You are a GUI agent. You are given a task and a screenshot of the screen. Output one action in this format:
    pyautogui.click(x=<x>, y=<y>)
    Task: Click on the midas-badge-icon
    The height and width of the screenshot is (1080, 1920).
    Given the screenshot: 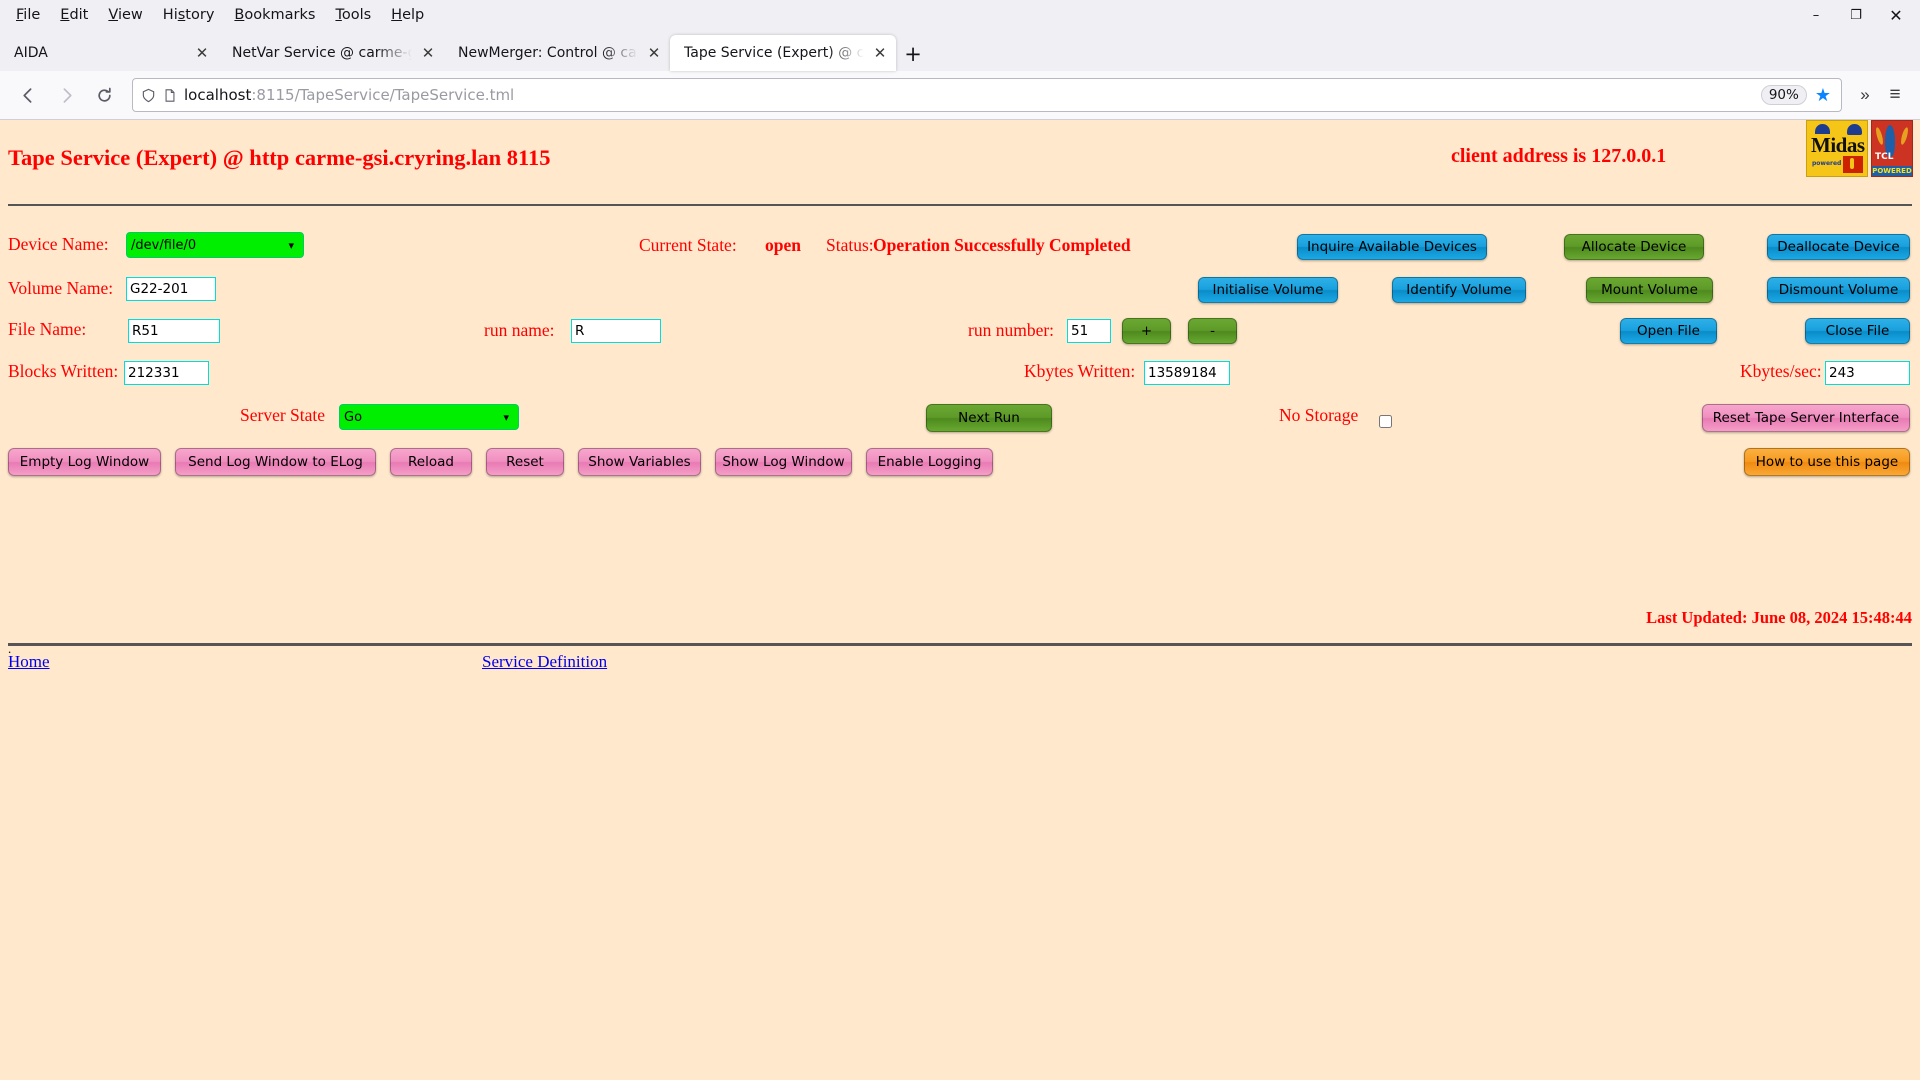 What is the action you would take?
    pyautogui.click(x=1853, y=164)
    